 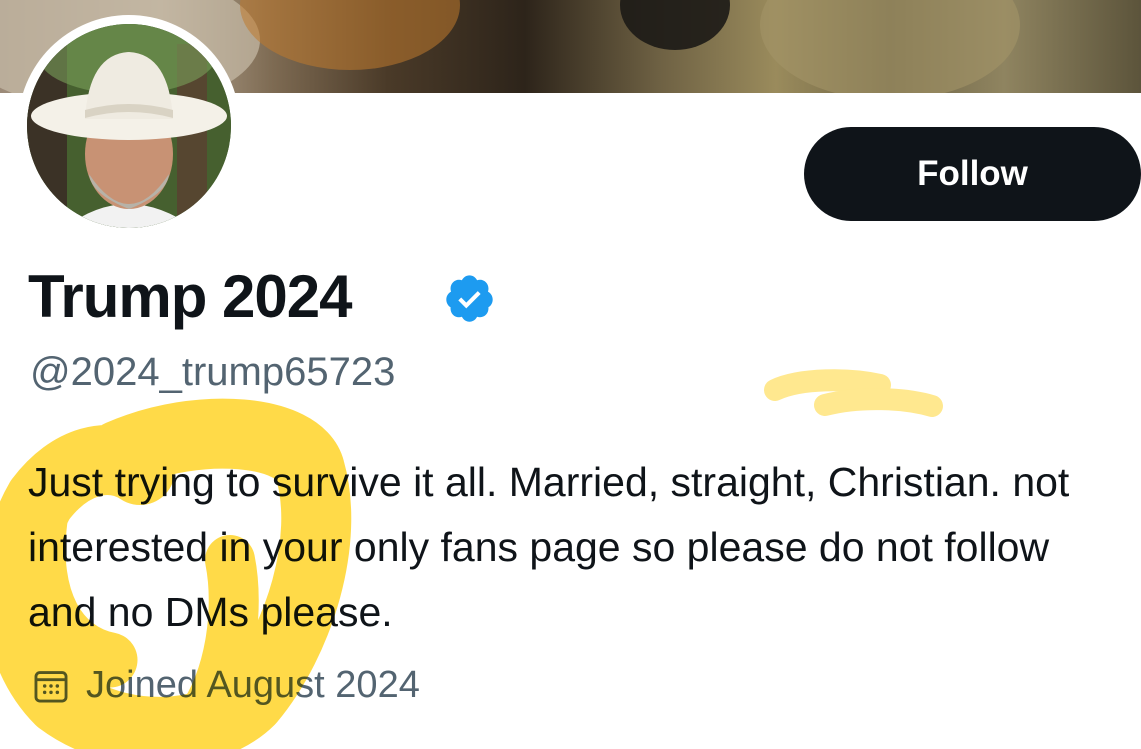 I want to click on joined-date-row: Joined August 2024, so click(x=226, y=685).